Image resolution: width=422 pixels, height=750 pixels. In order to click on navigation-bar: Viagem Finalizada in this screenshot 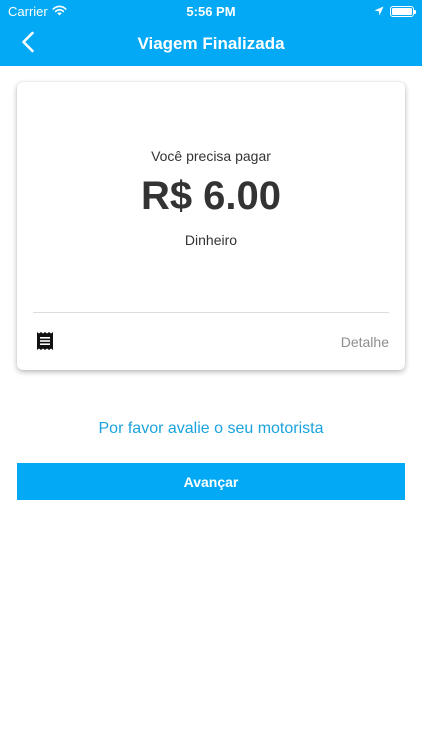, I will do `click(211, 44)`.